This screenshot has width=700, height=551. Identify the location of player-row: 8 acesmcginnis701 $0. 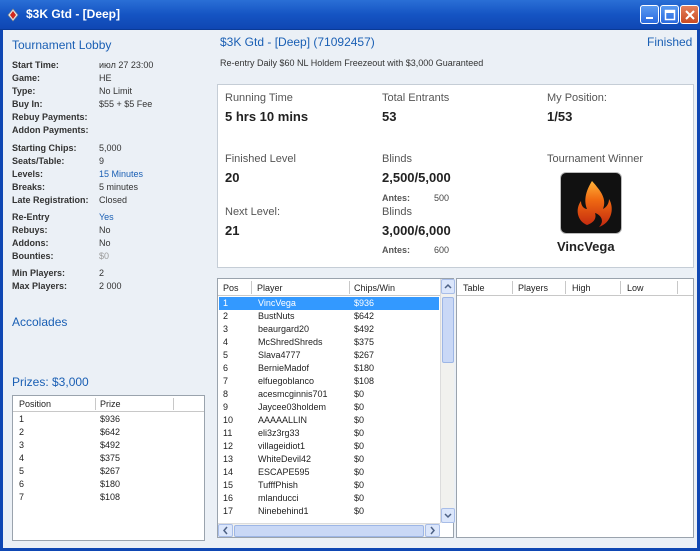
(329, 394).